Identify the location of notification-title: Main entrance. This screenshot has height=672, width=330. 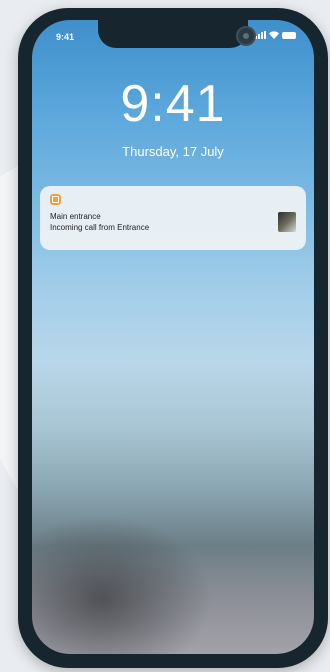
(75, 216).